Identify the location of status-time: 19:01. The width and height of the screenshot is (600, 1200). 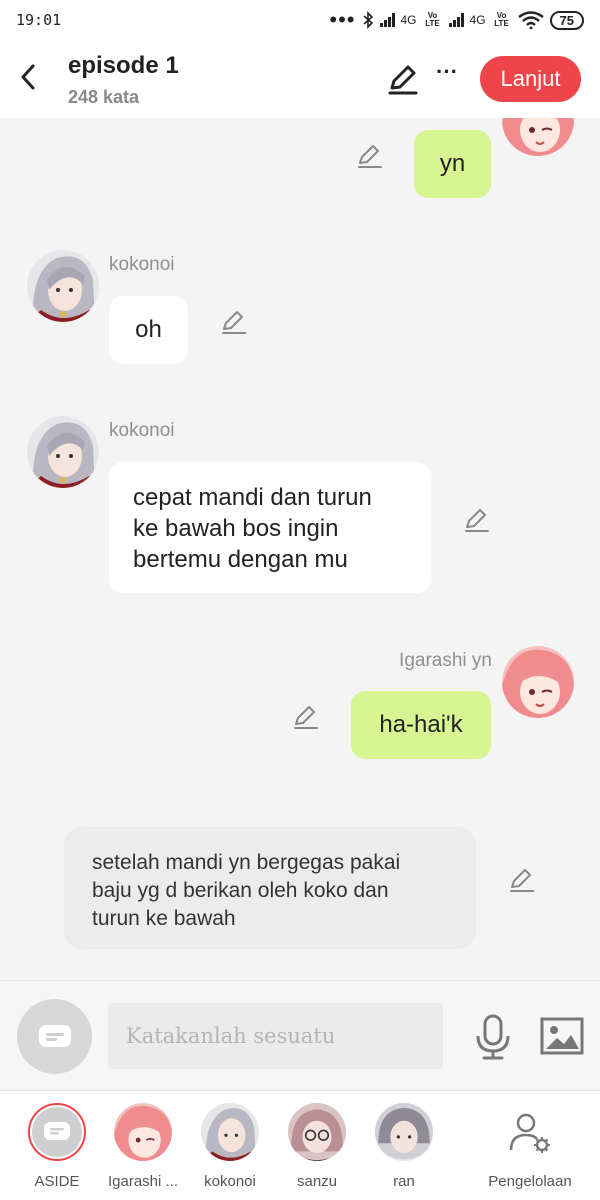
(39, 20).